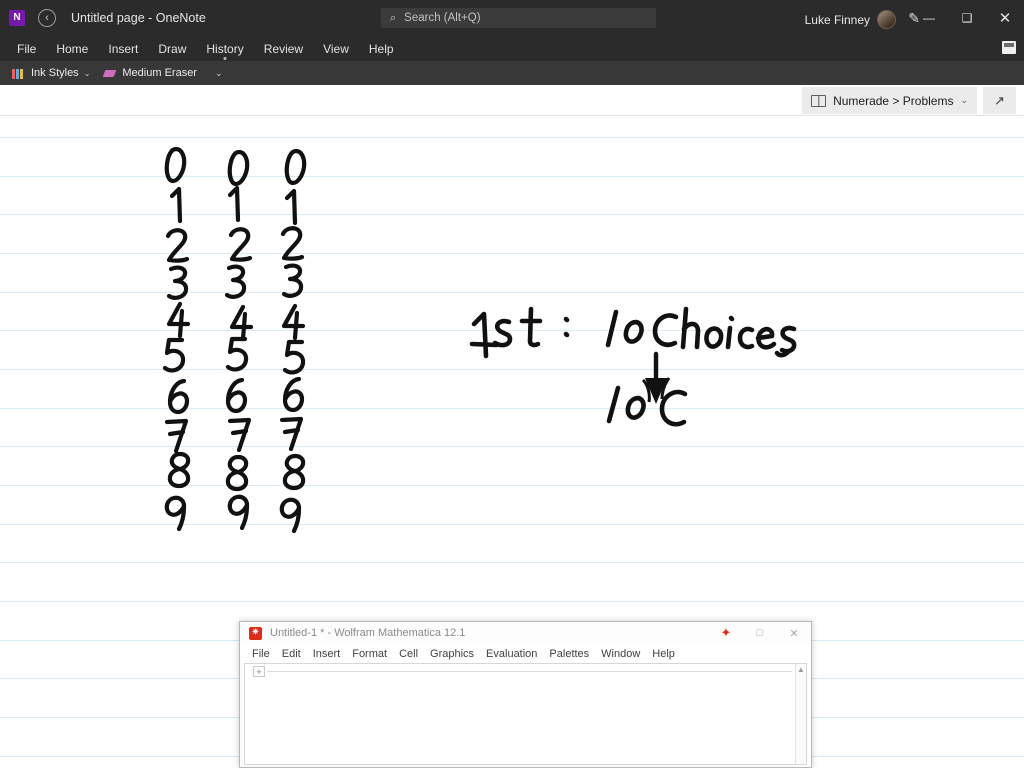 The width and height of the screenshot is (1024, 768). Describe the element at coordinates (656, 377) in the screenshot. I see `down-arrow-icon` at that location.